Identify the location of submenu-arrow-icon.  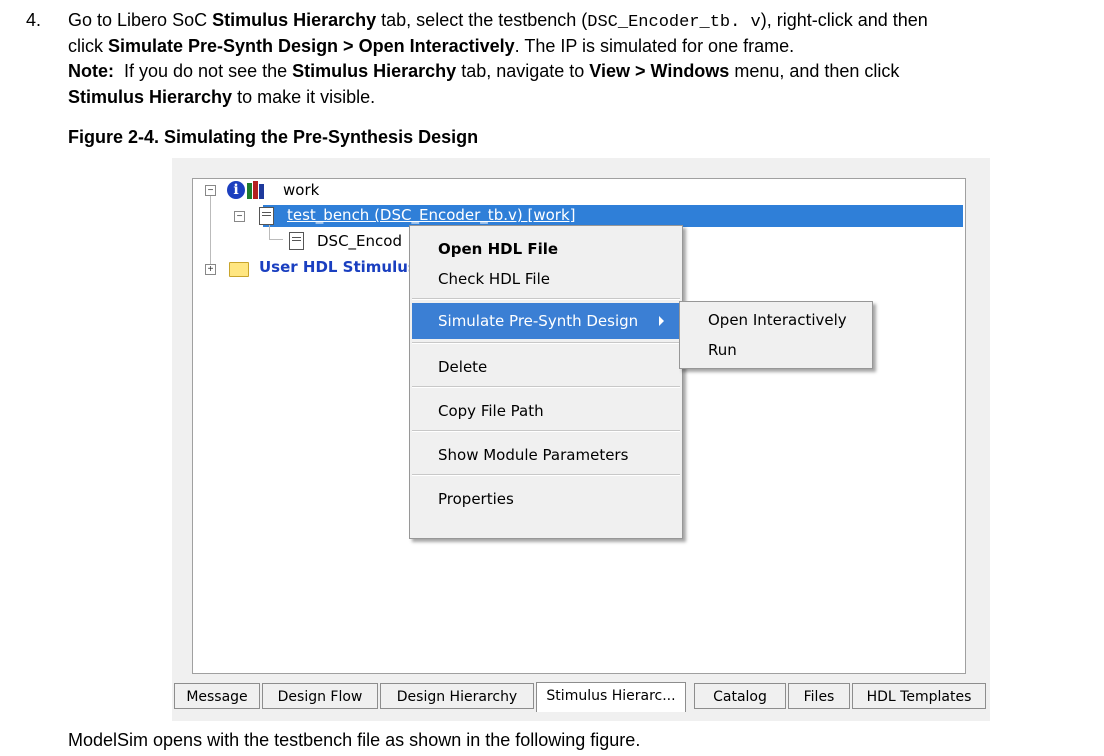
(661, 321).